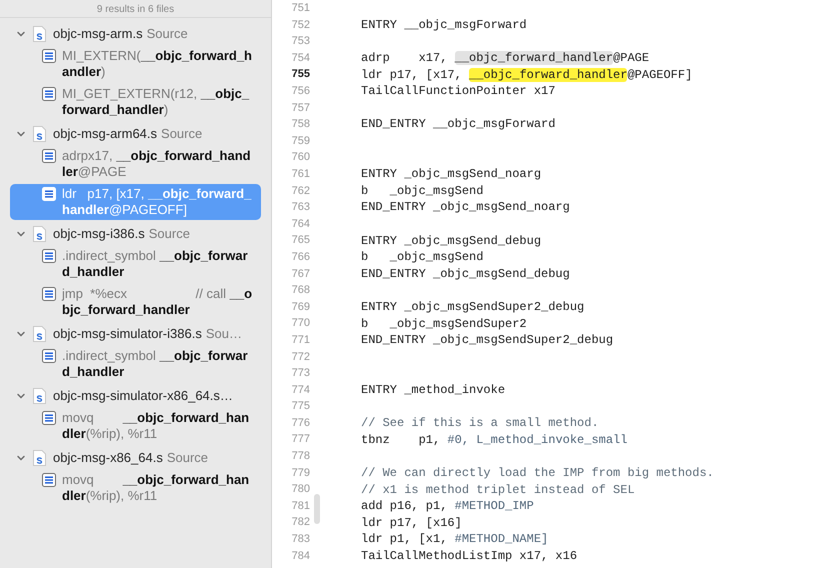 The image size is (822, 568). What do you see at coordinates (300, 556) in the screenshot?
I see `line-number: 784` at bounding box center [300, 556].